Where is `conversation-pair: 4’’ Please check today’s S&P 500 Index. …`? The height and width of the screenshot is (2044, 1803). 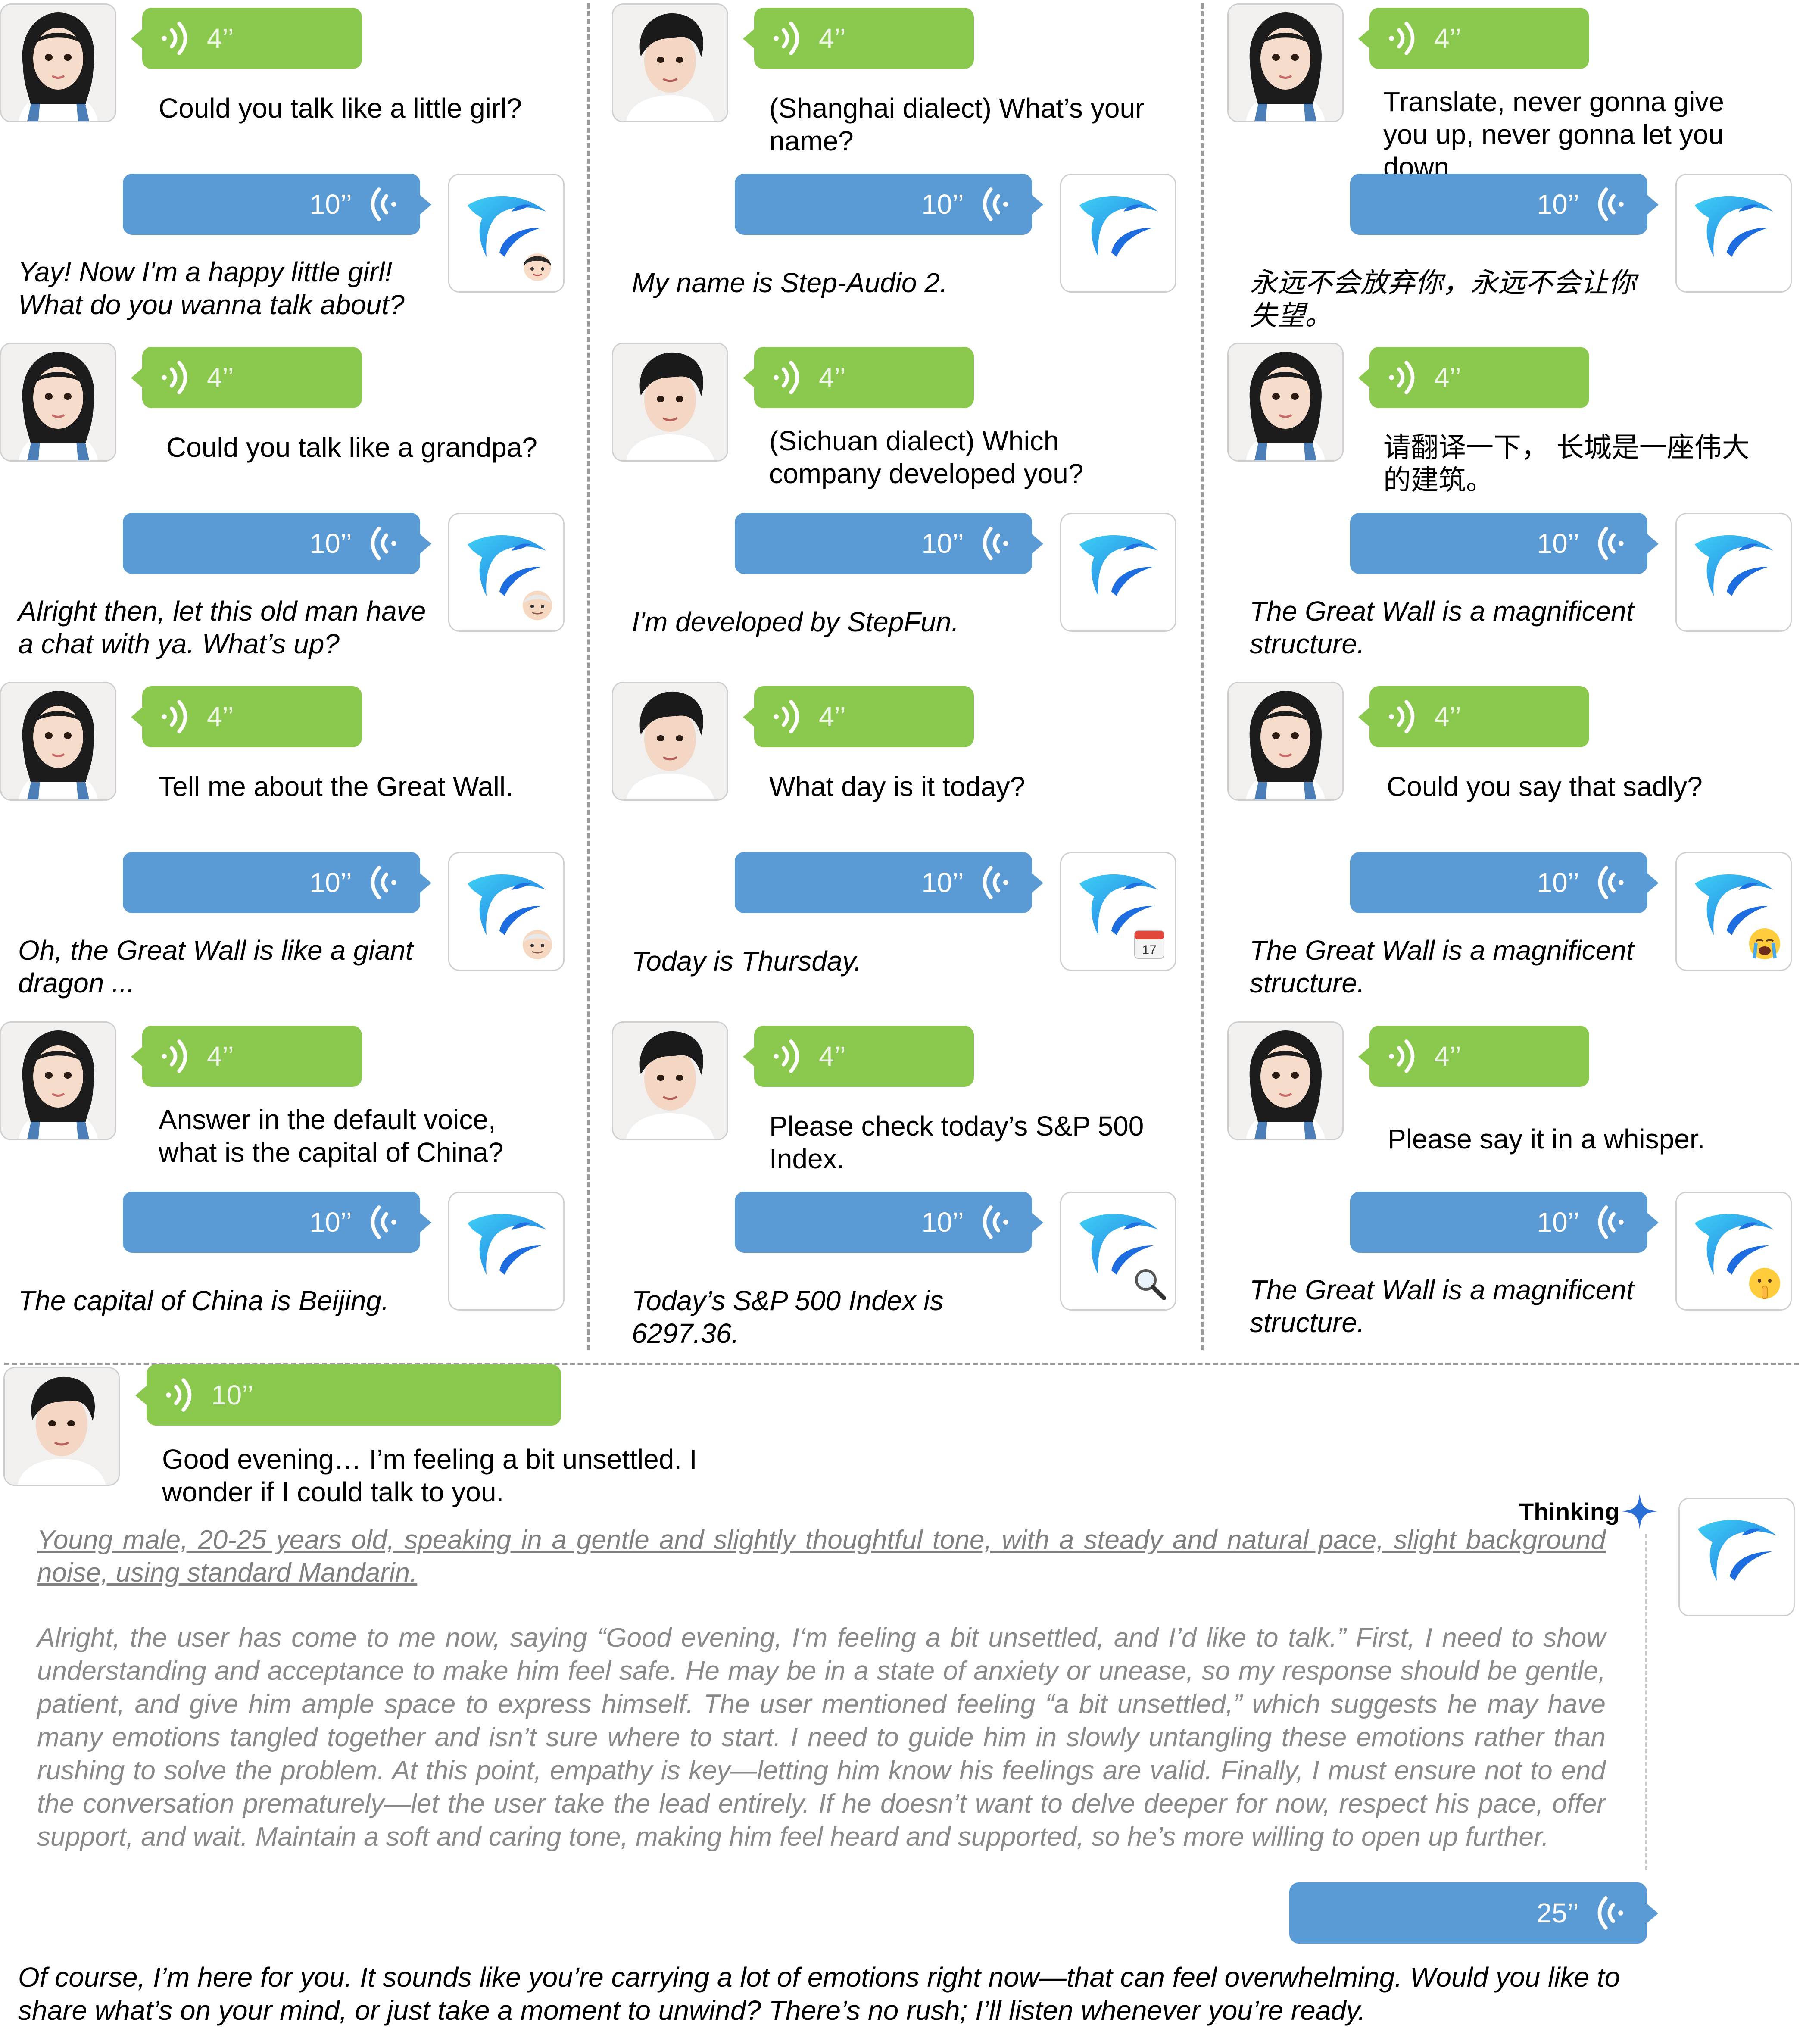 conversation-pair: 4’’ Please check today’s S&P 500 Index. … is located at coordinates (905, 1192).